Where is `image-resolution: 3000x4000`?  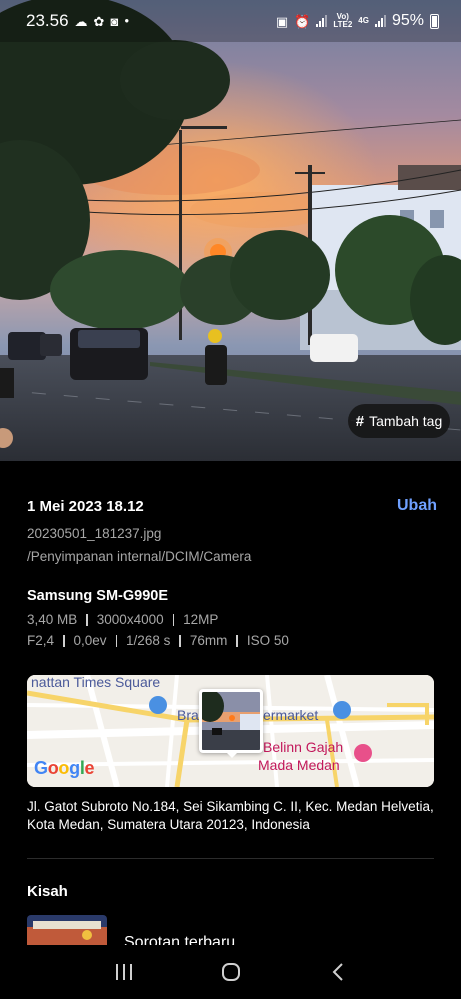
image-resolution: 3000x4000 is located at coordinates (130, 619).